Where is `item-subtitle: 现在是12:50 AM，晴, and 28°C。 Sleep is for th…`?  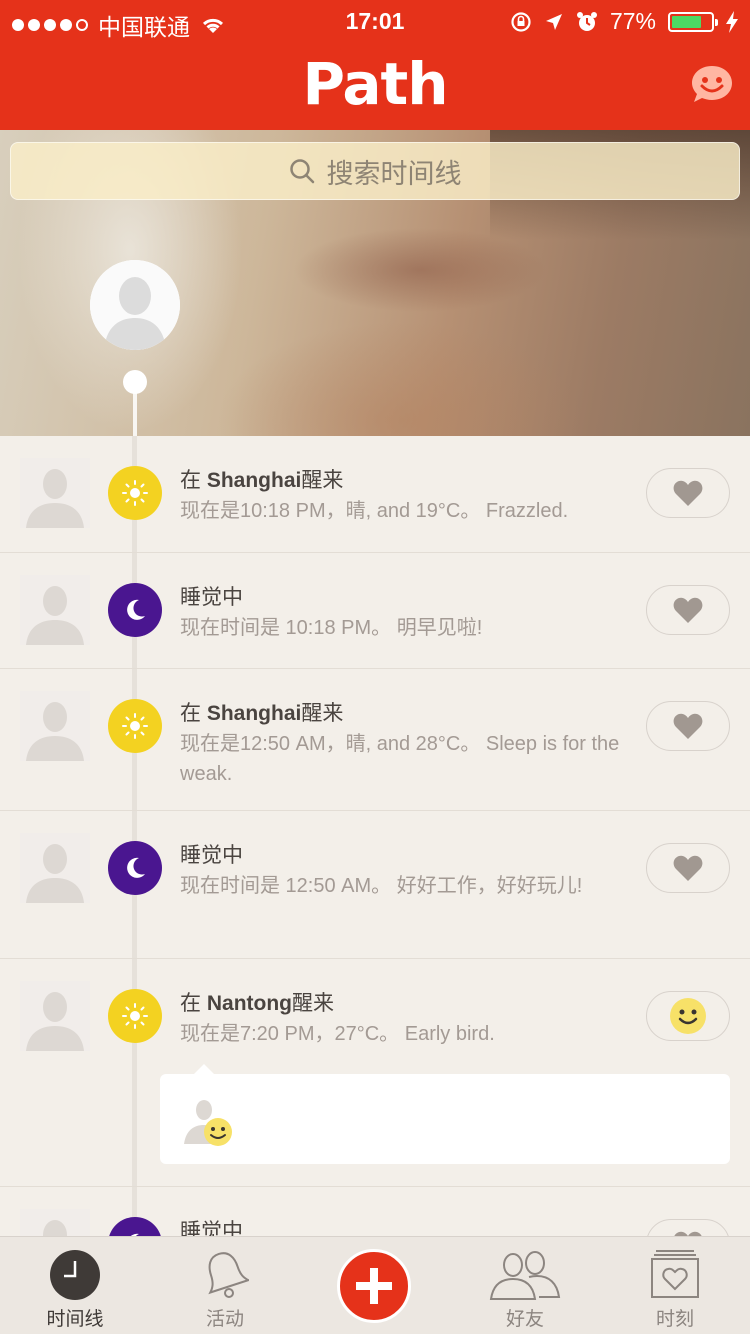 item-subtitle: 现在是12:50 AM，晴, and 28°C。 Sleep is for th… is located at coordinates (400, 759).